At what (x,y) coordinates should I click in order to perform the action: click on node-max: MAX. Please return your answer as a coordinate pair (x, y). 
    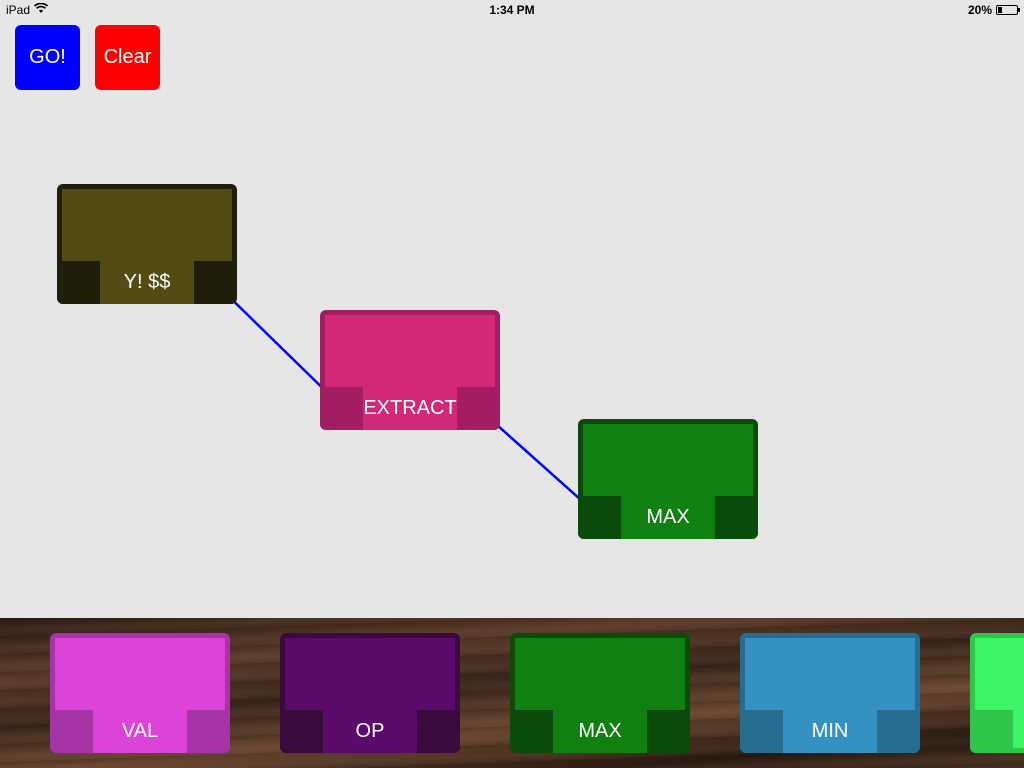
    Looking at the image, I should click on (668, 479).